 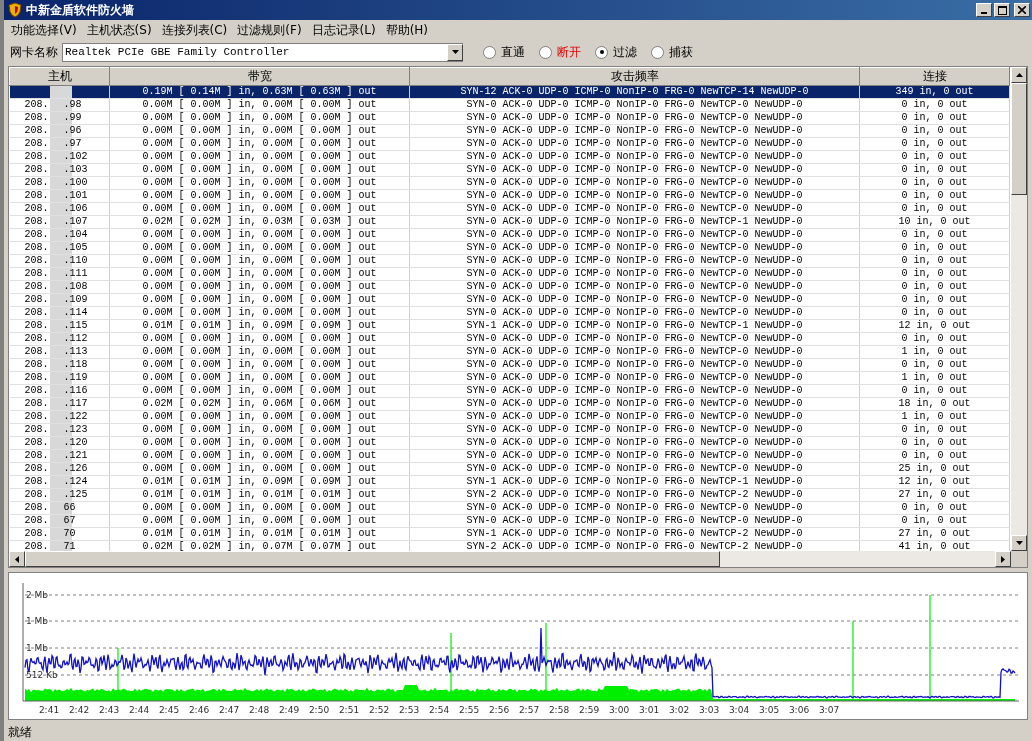 I want to click on axis-label: 2:41, so click(x=49, y=710).